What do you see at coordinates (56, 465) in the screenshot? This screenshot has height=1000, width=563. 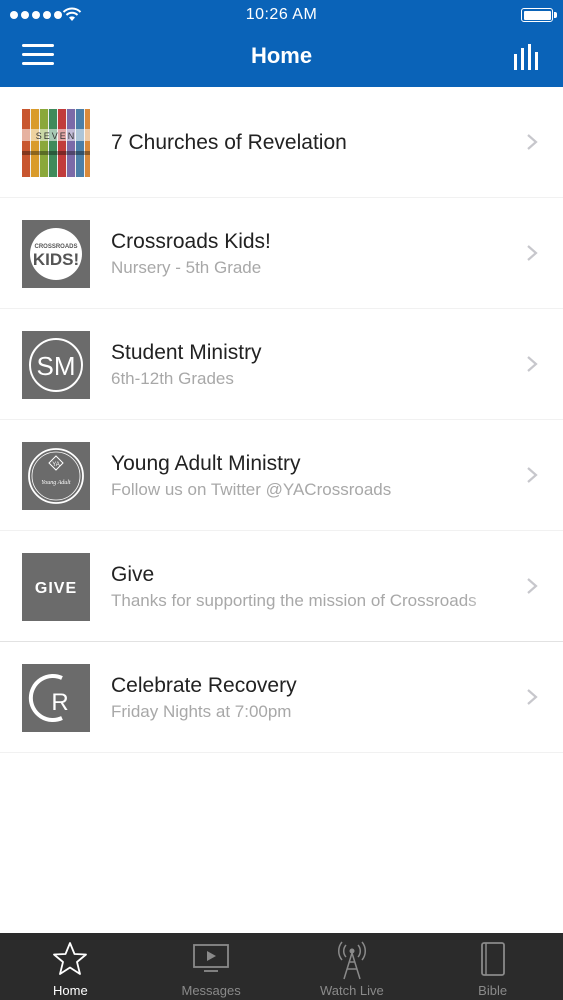 I see `ya-thumbnail-text: YA` at bounding box center [56, 465].